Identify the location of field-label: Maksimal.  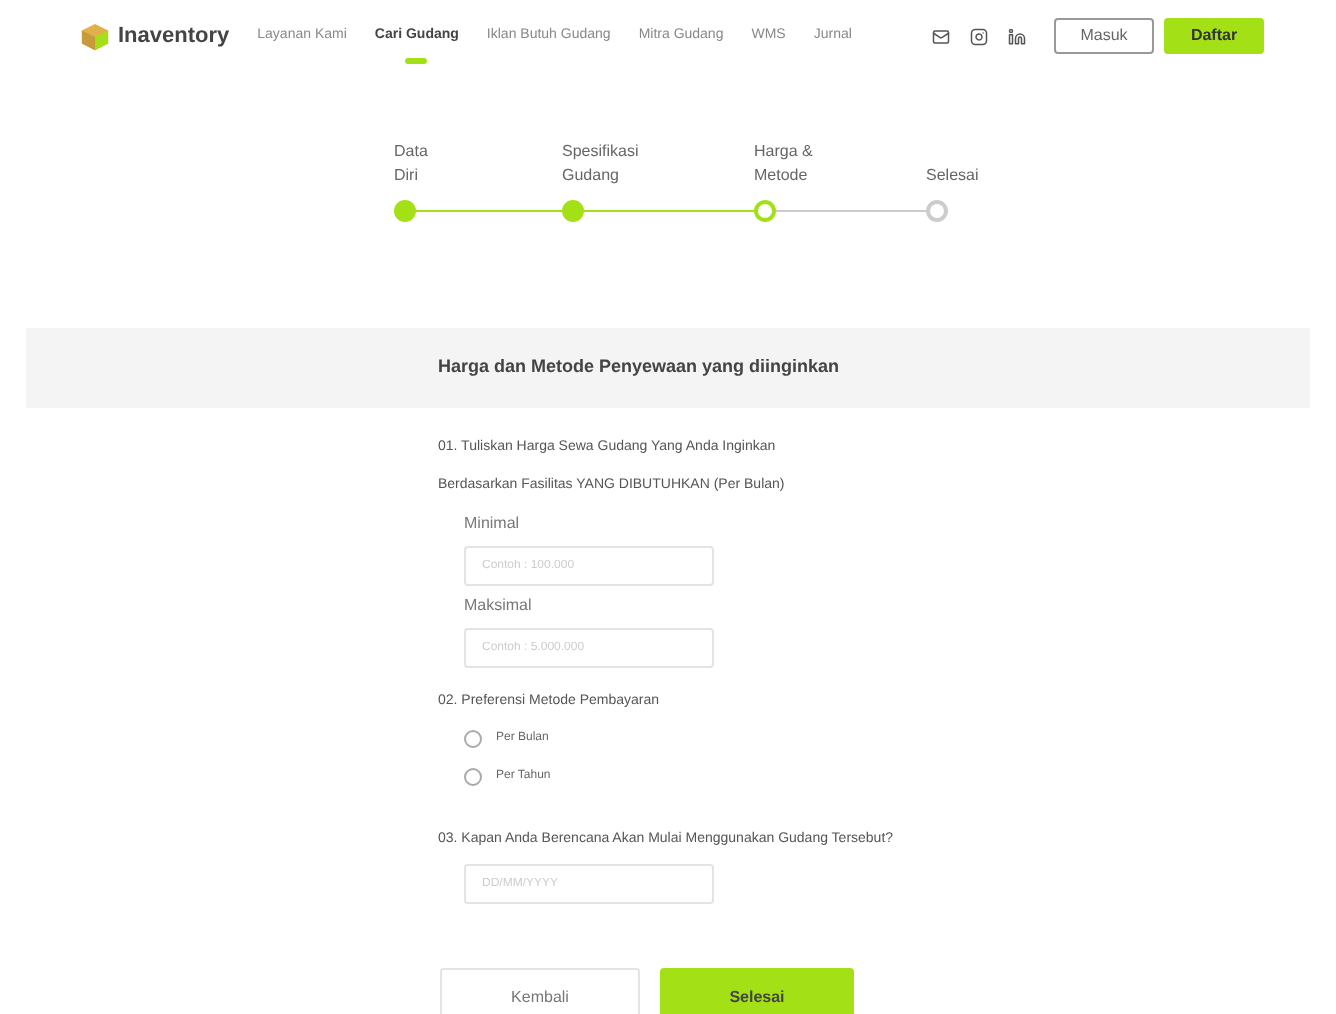
(499, 606).